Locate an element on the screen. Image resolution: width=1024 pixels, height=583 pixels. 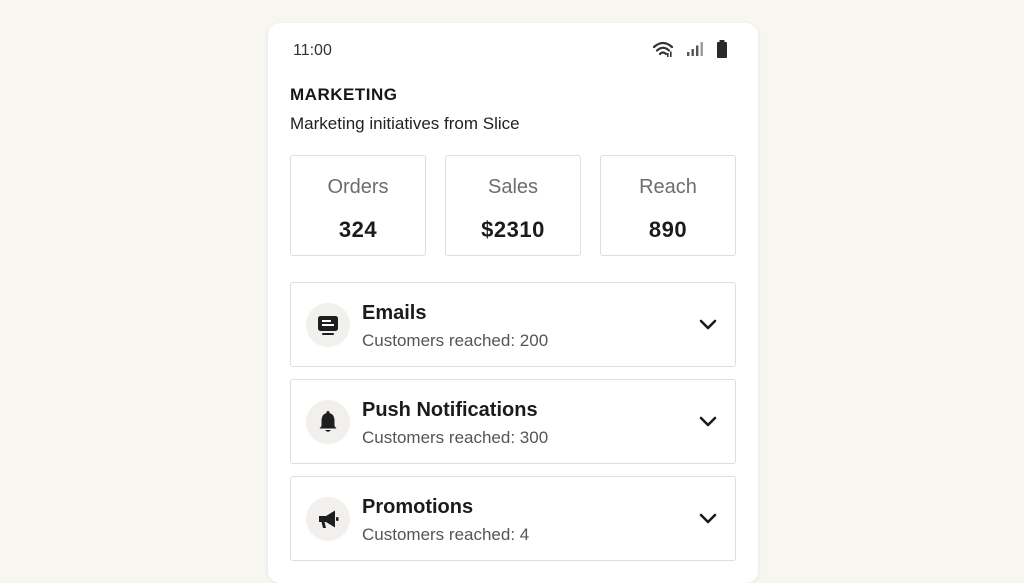
wifi-icon is located at coordinates (663, 49).